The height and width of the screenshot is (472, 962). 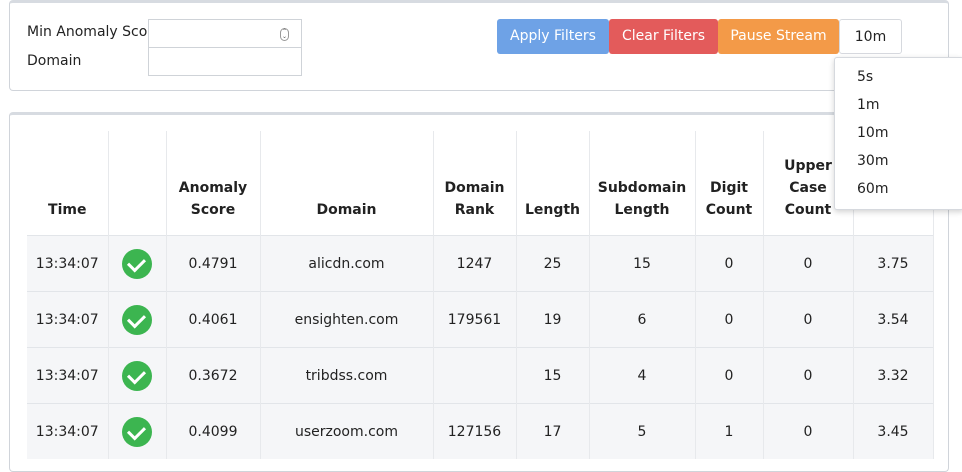 I want to click on spinner-icon: ⌃ ⌄, so click(x=284, y=34).